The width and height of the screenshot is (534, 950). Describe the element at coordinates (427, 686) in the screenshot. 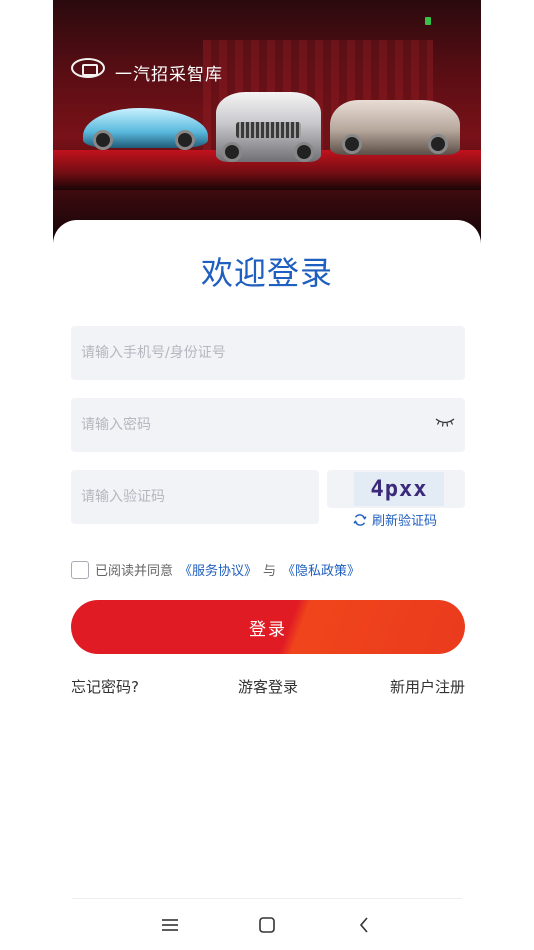

I see `register-link: 新用户注册` at that location.